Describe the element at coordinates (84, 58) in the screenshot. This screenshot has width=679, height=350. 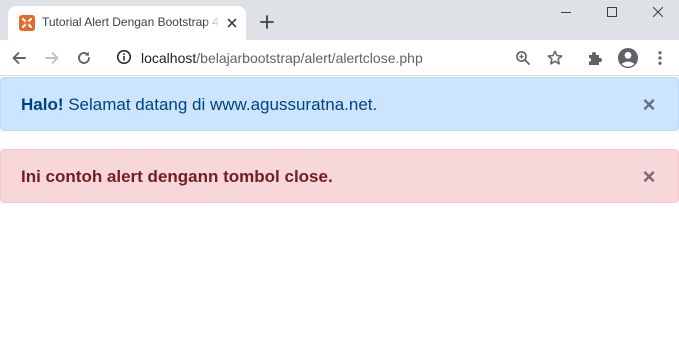
I see `reload-icon` at that location.